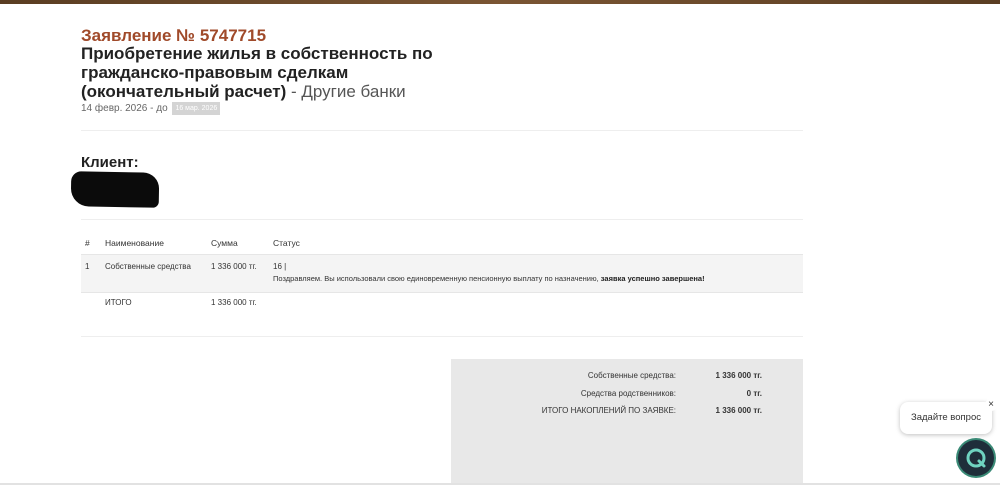 The image size is (1000, 485). I want to click on header-status: Статус, so click(286, 243).